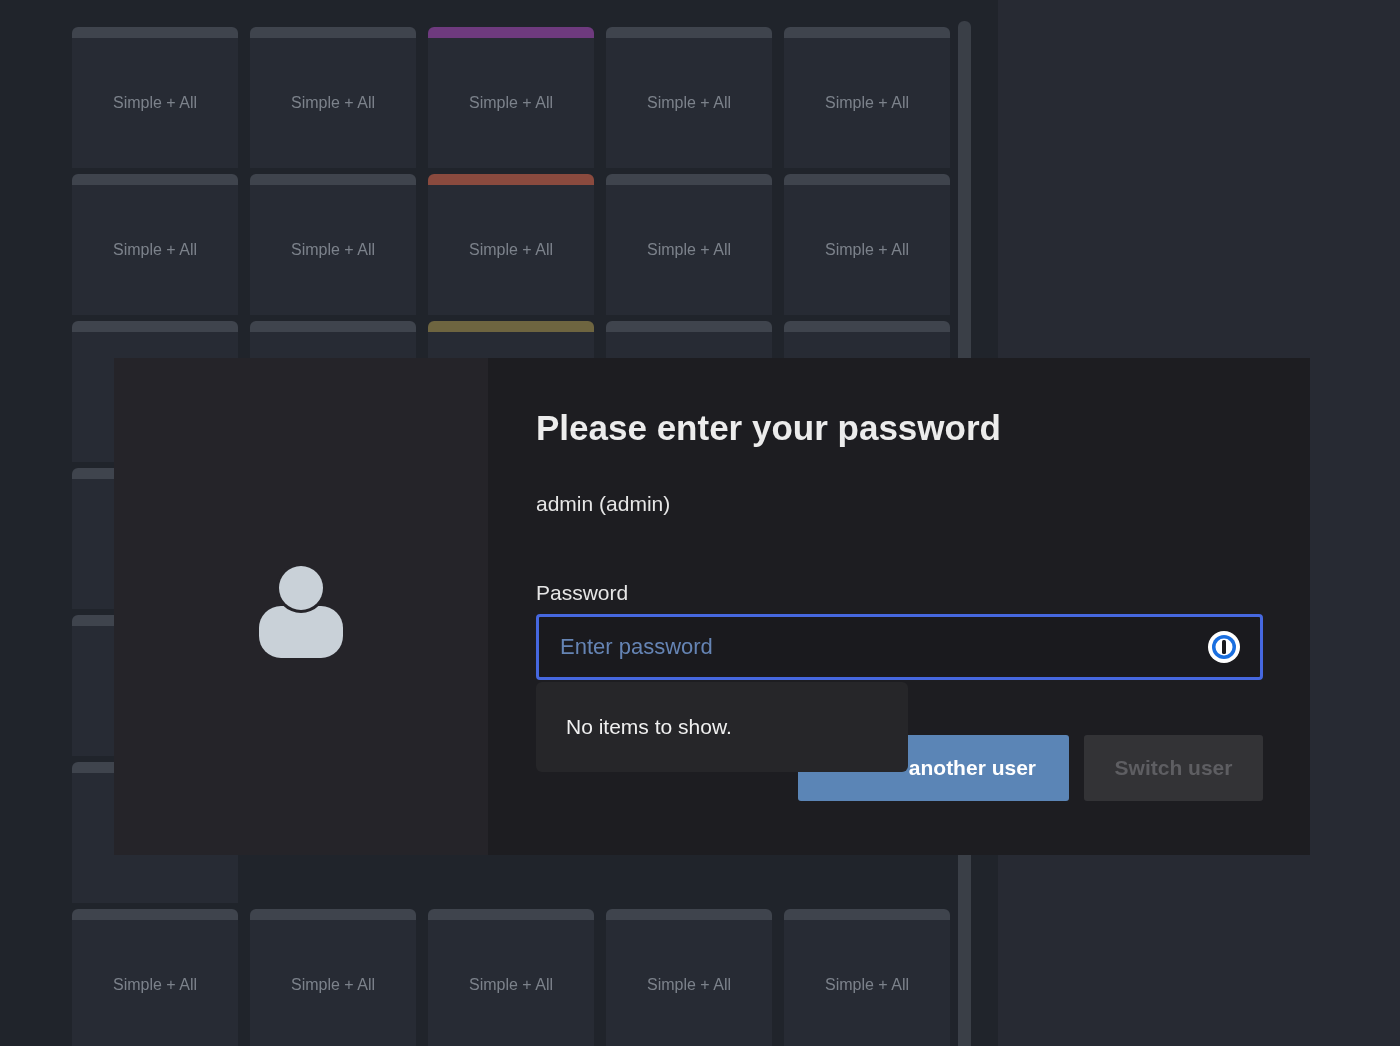 This screenshot has height=1046, width=1400. What do you see at coordinates (583, 593) in the screenshot?
I see `password-label: Password` at bounding box center [583, 593].